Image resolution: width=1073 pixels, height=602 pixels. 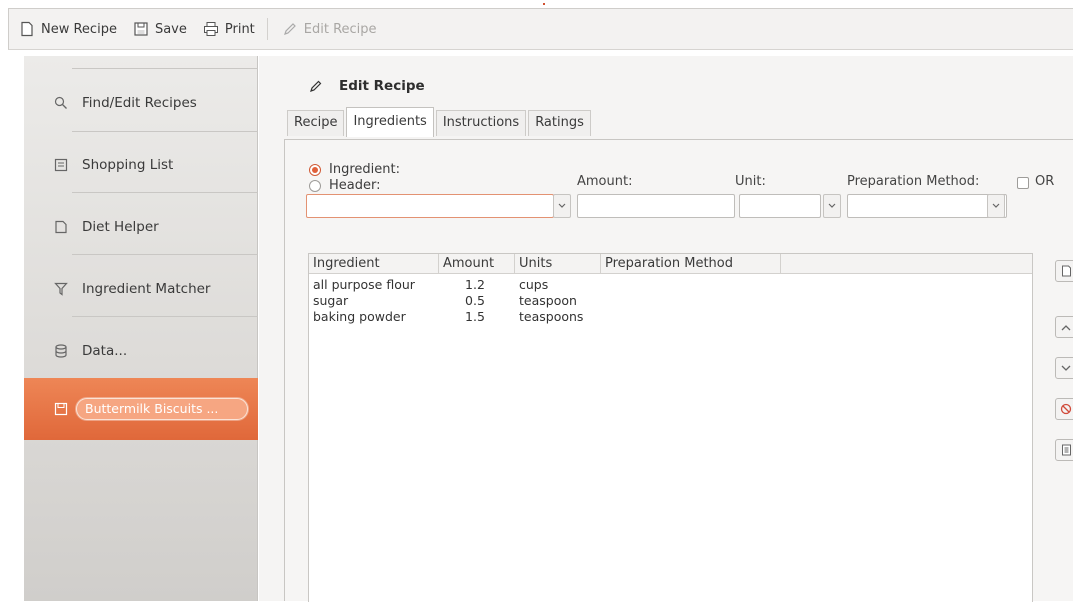 I want to click on no-entry-icon, so click(x=1066, y=409).